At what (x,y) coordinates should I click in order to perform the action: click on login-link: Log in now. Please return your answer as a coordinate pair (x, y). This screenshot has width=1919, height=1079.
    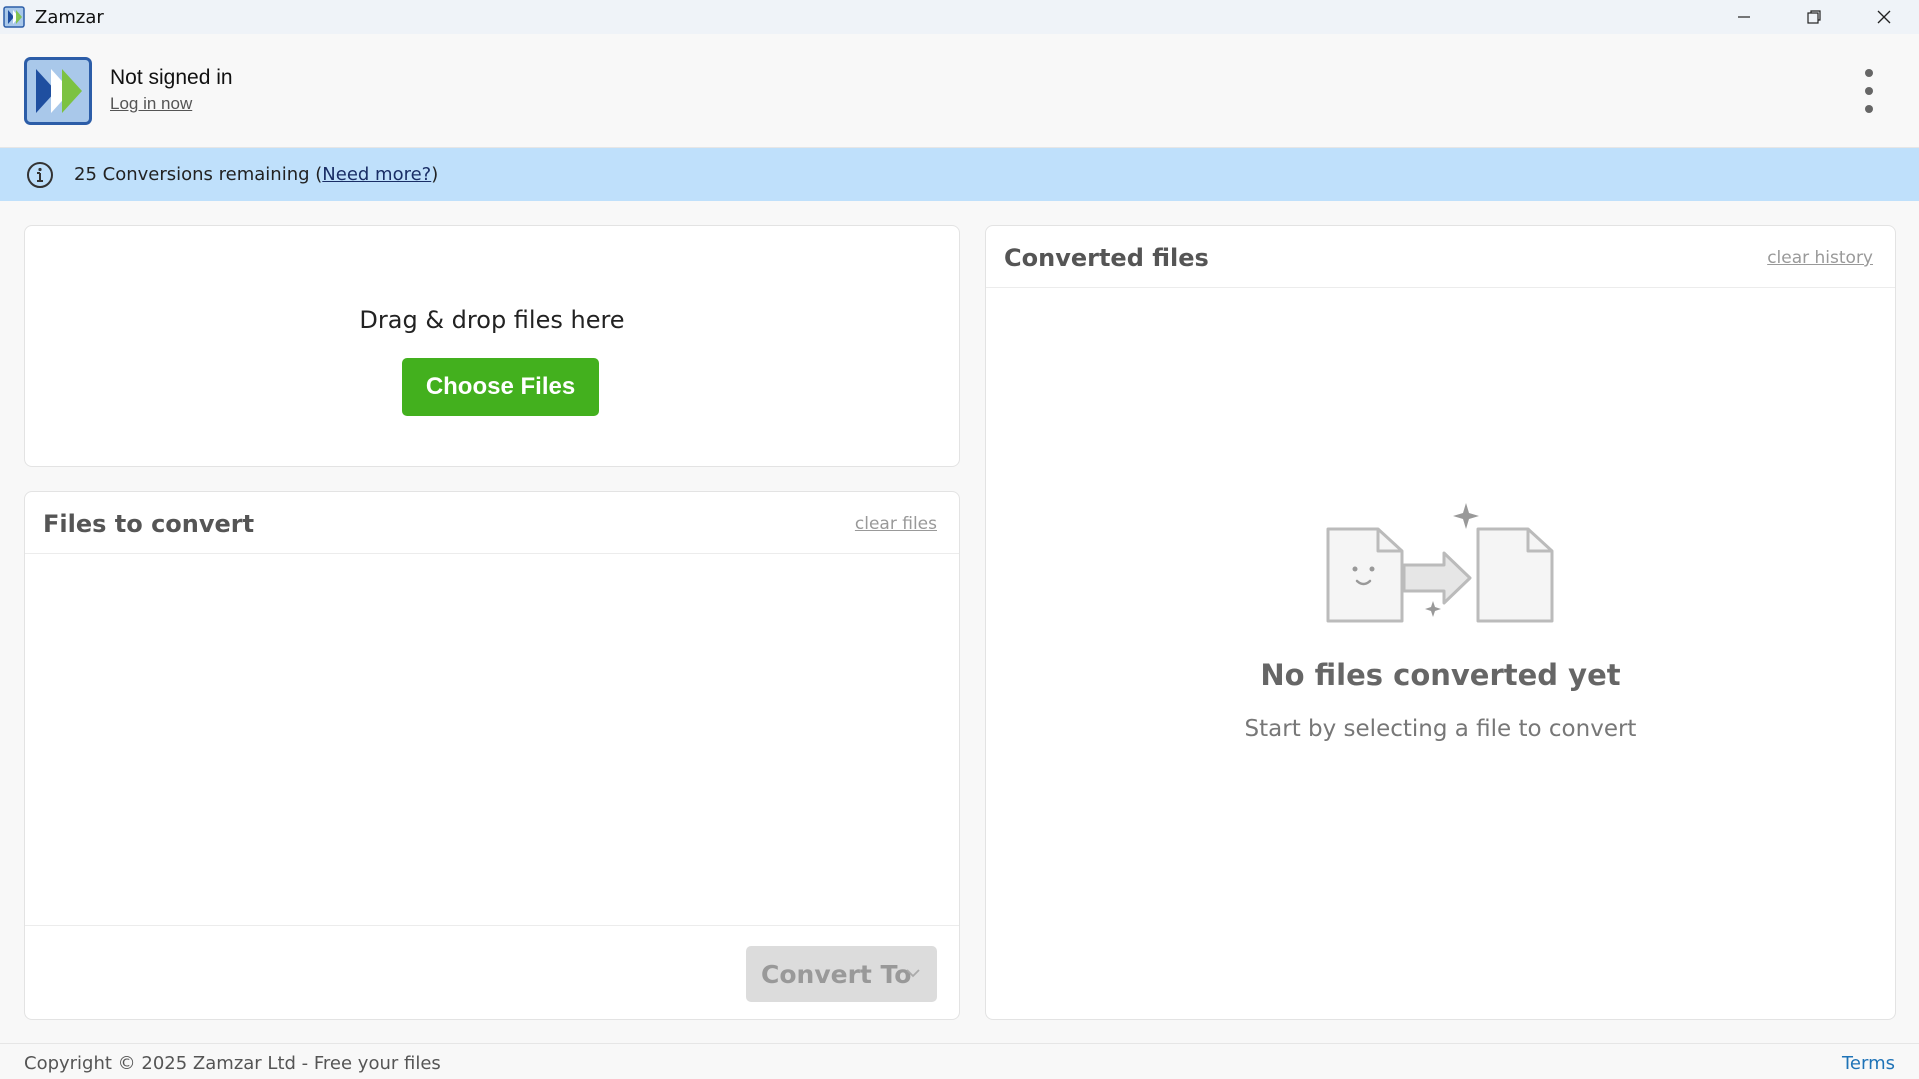
    Looking at the image, I should click on (151, 104).